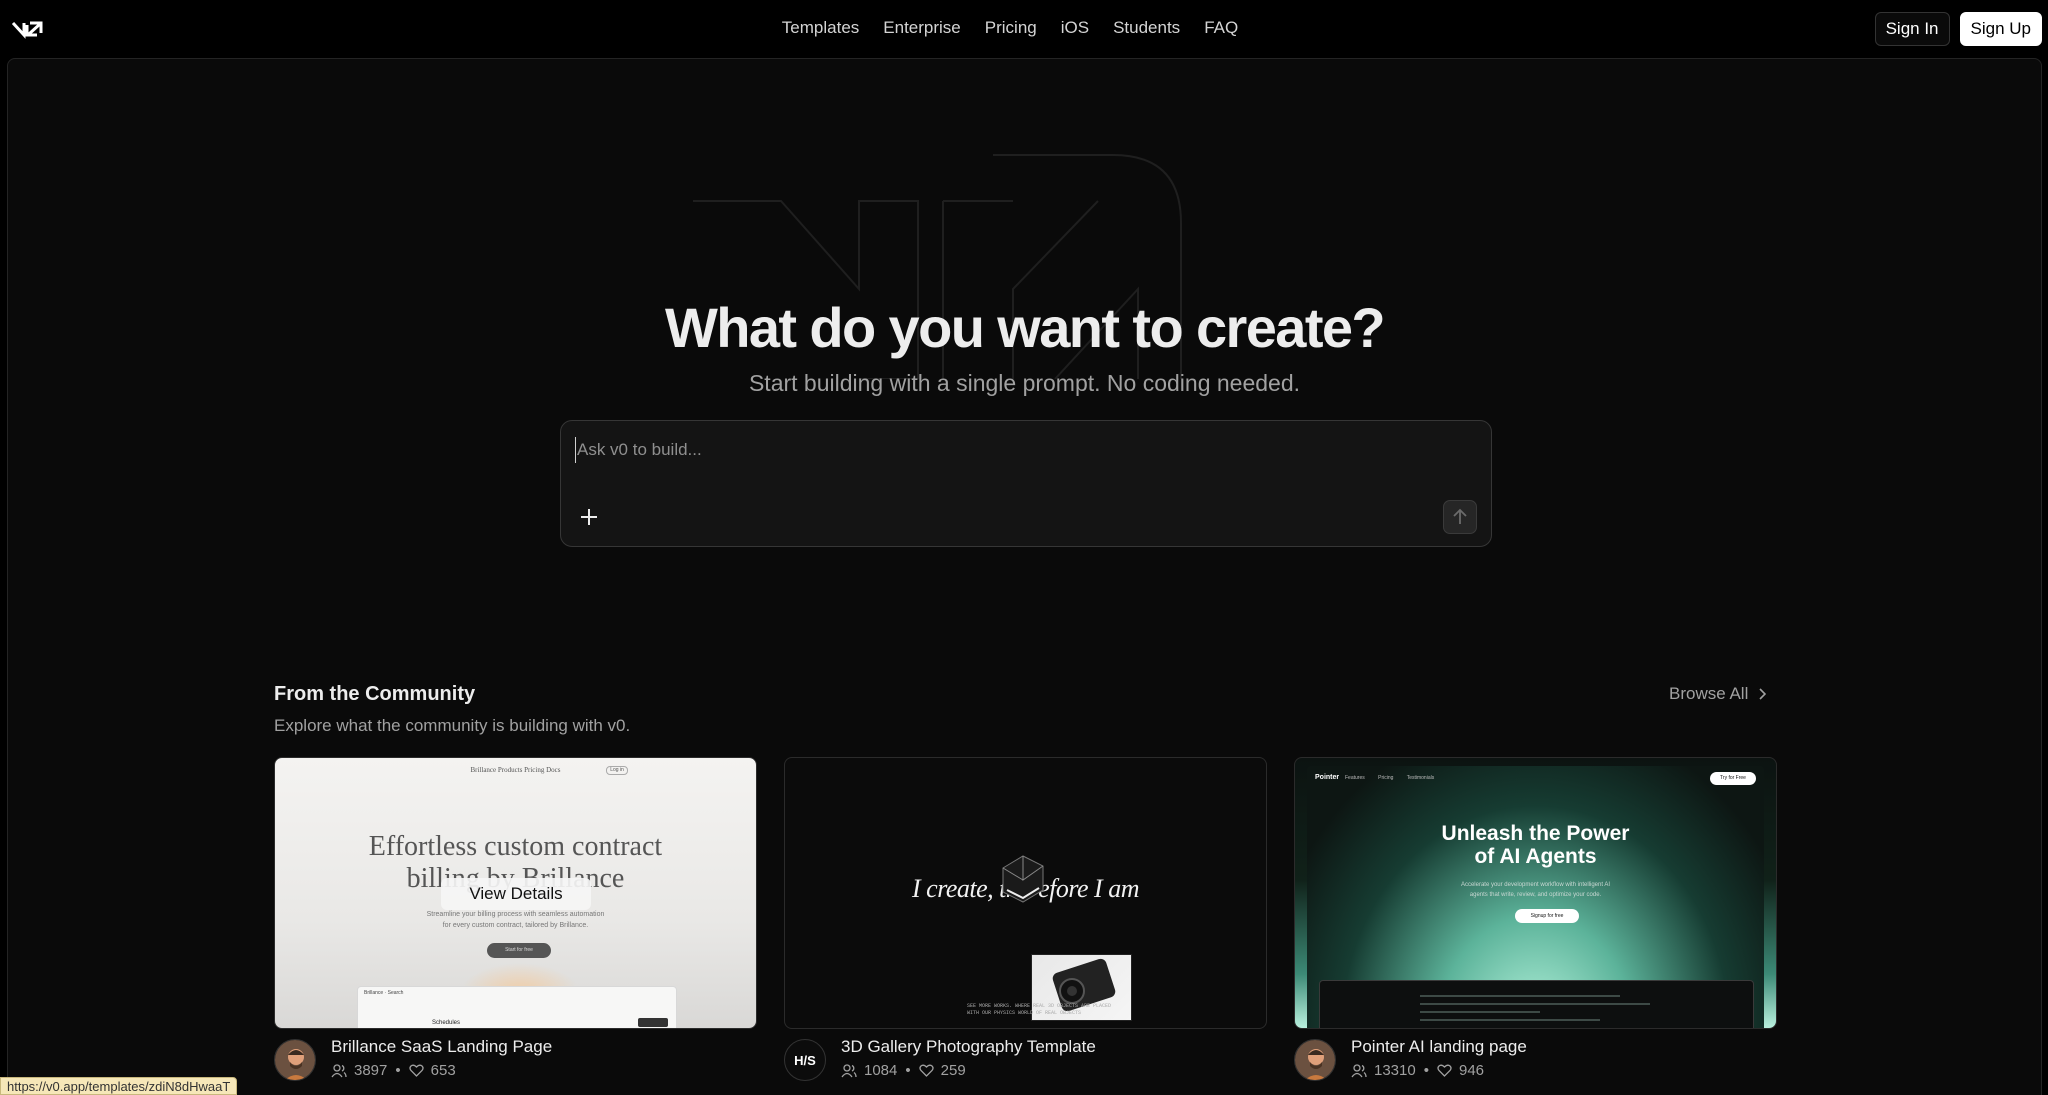 The image size is (2048, 1095). I want to click on users-stat: 1084, so click(869, 1070).